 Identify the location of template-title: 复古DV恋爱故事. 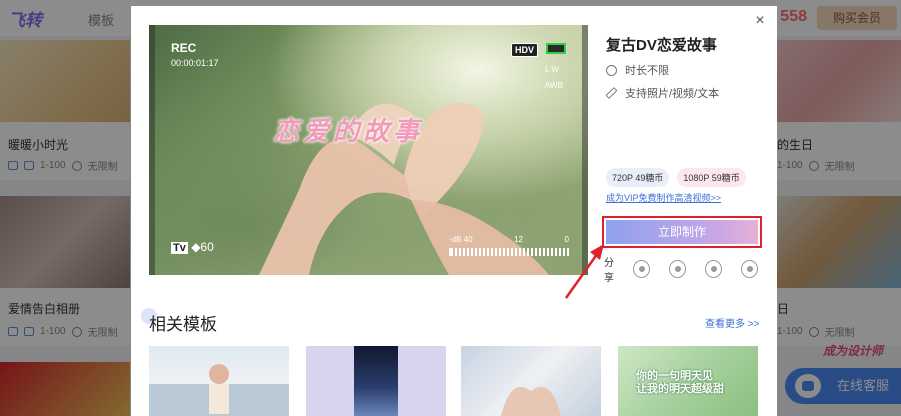
(661, 45).